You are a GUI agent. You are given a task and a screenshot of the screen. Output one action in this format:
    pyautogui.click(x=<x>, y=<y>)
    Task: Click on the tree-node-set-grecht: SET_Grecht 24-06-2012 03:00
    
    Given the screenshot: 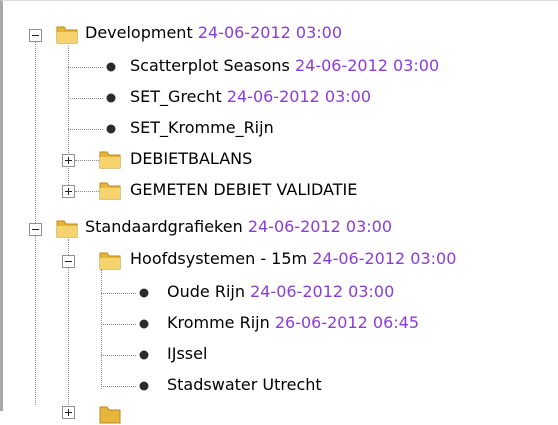 What is the action you would take?
    pyautogui.click(x=250, y=97)
    